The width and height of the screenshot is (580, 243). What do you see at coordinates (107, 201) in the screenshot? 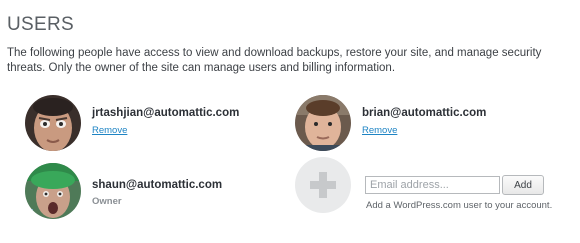
I see `owner-label: Owner` at bounding box center [107, 201].